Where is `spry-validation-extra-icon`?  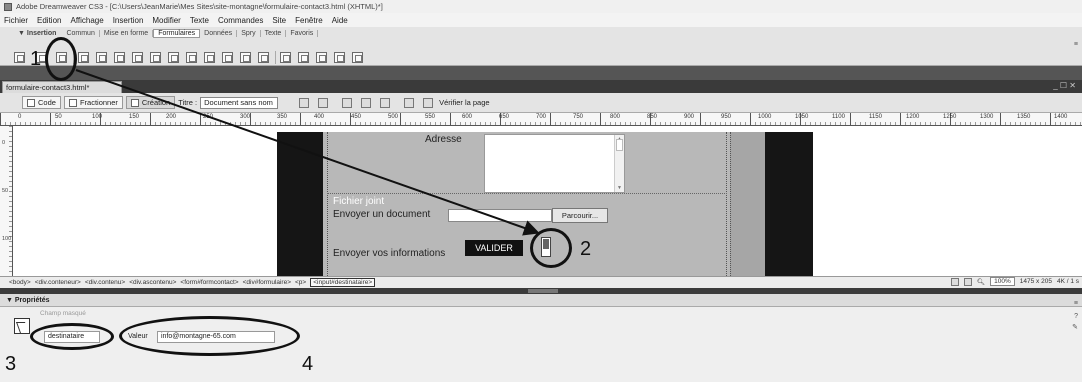
spry-validation-extra-icon is located at coordinates (357, 57).